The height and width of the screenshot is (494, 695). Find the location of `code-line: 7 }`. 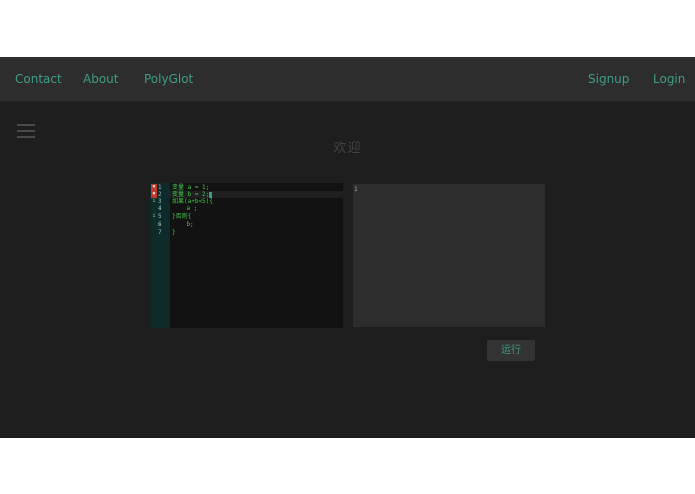

code-line: 7 } is located at coordinates (246, 233).